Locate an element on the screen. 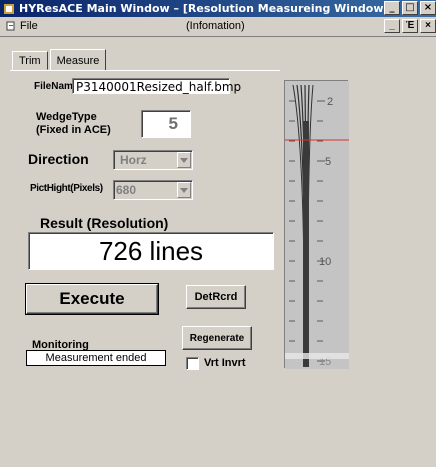  filename-field: P3140001Resized_half.bmp is located at coordinates (156, 86).